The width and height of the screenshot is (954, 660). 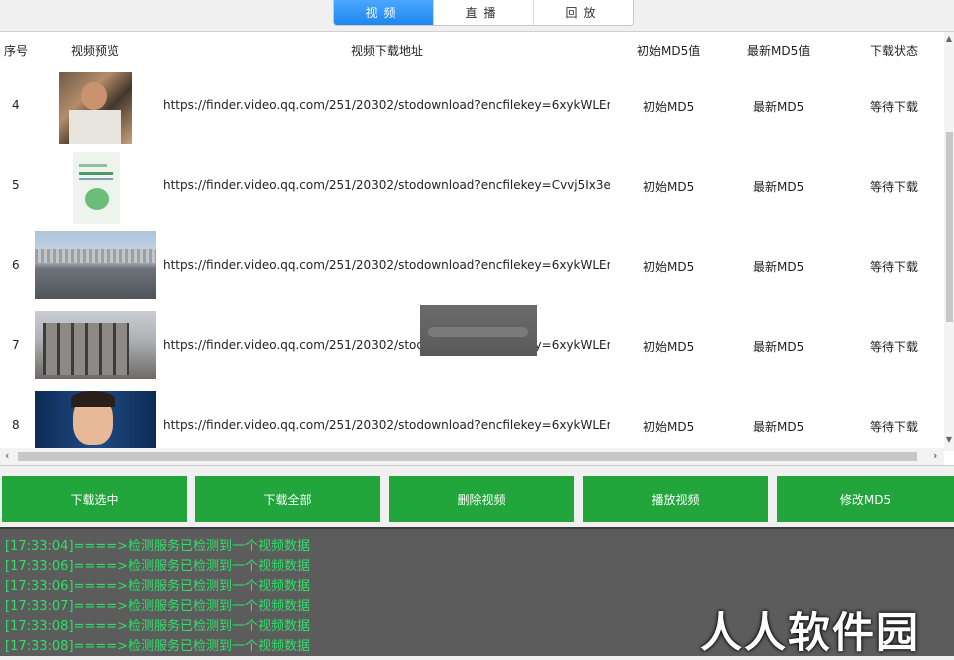 I want to click on vertical-scroll-thumb, so click(x=949, y=227).